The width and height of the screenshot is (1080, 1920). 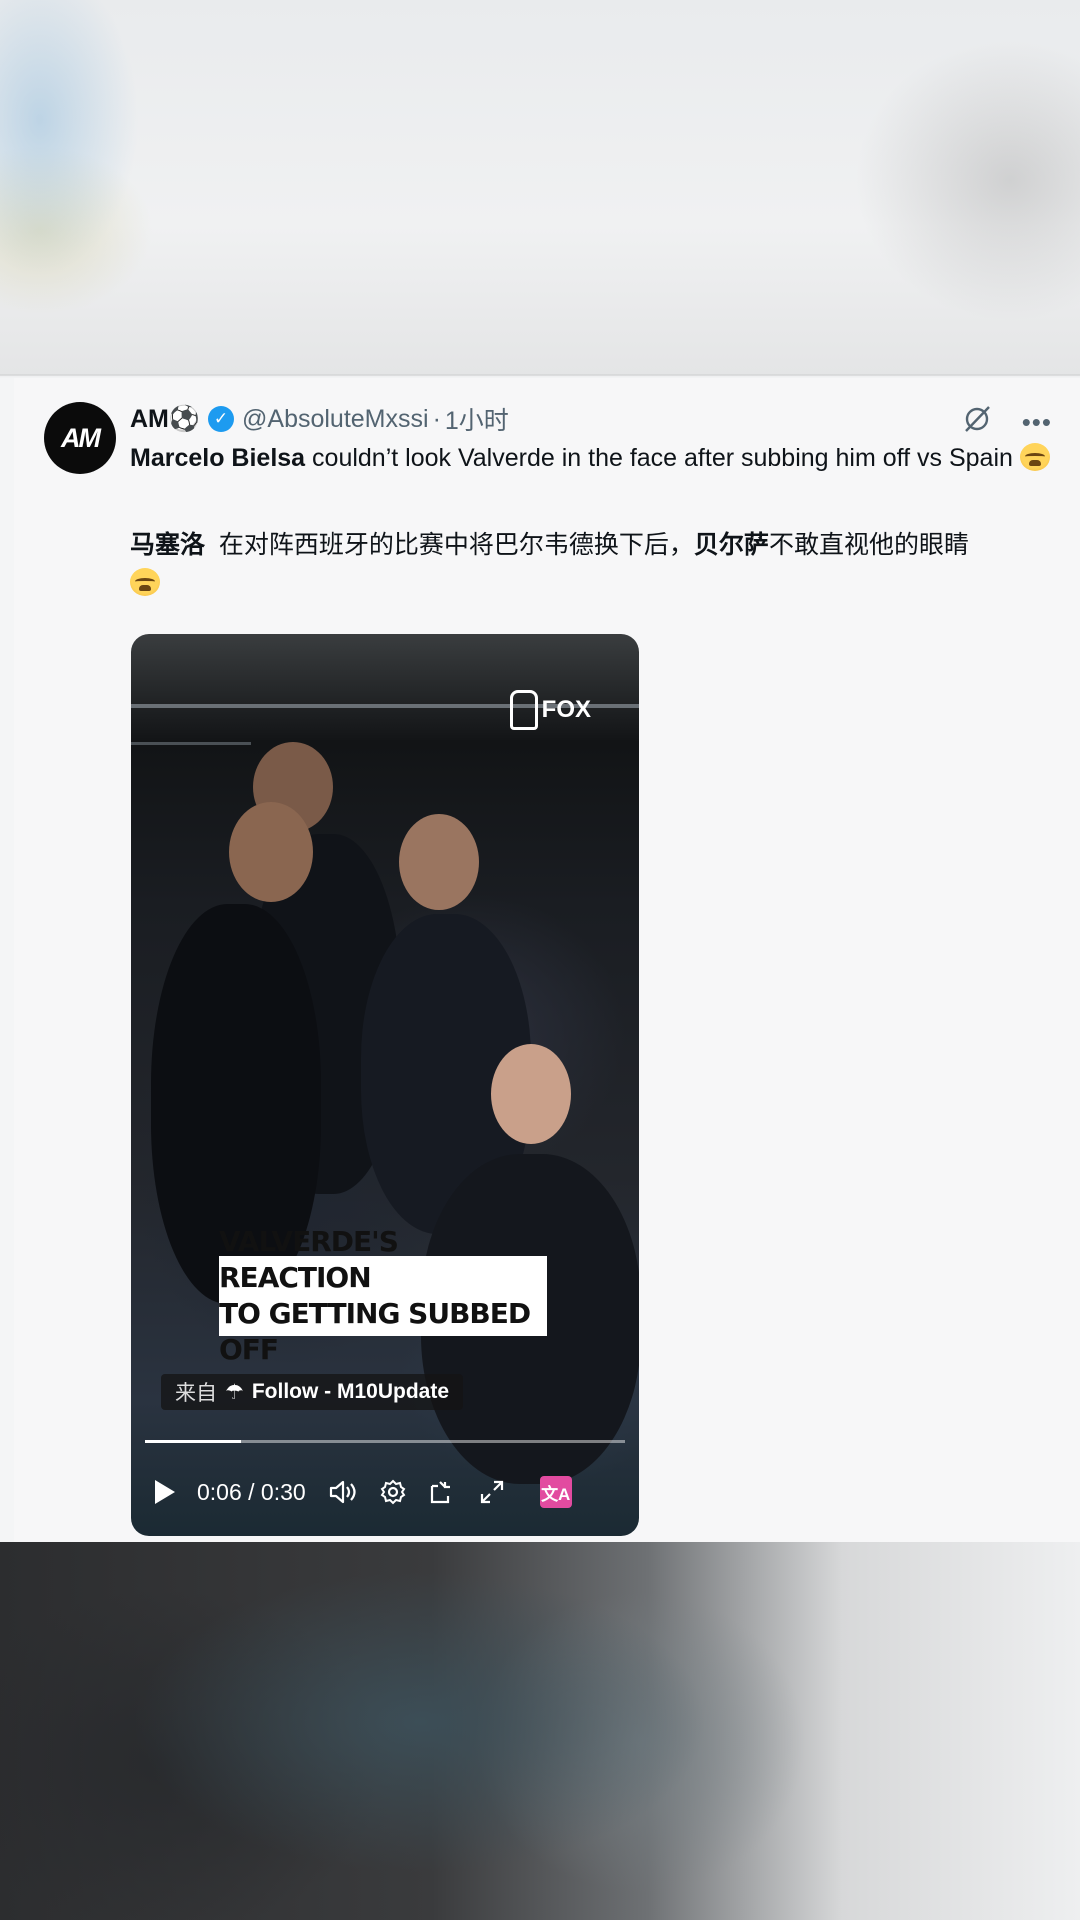 What do you see at coordinates (393, 1492) in the screenshot?
I see `settings-icon` at bounding box center [393, 1492].